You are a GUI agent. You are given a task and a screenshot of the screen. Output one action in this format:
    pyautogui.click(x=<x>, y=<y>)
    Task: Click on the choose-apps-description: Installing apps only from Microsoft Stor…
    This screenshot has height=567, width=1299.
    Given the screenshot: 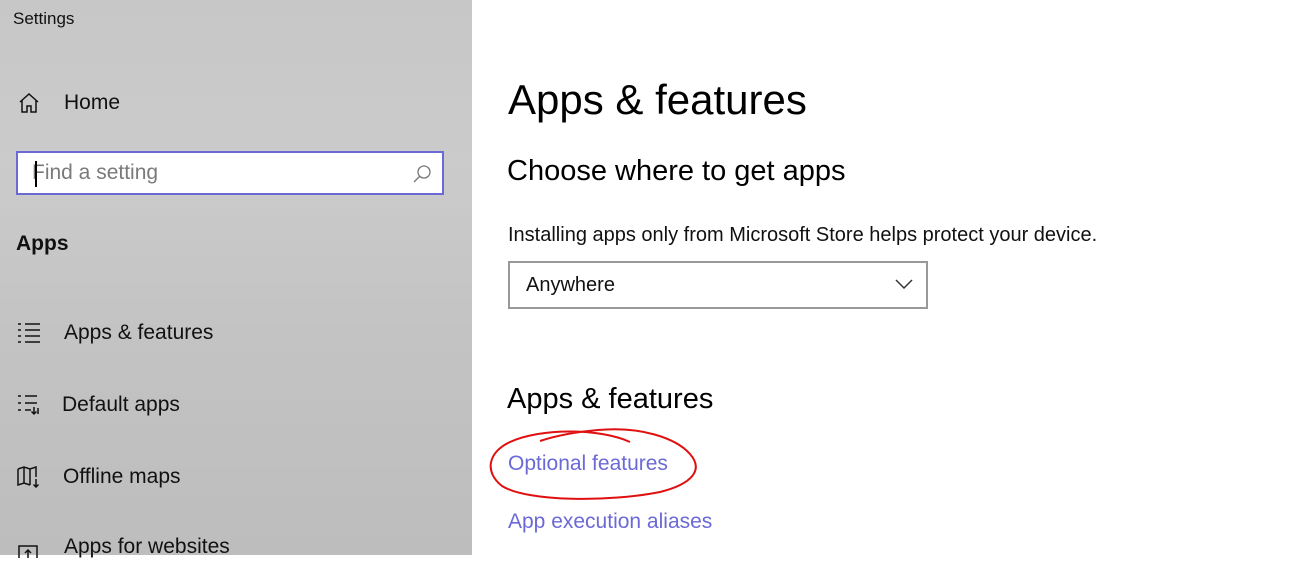 What is the action you would take?
    pyautogui.click(x=803, y=235)
    